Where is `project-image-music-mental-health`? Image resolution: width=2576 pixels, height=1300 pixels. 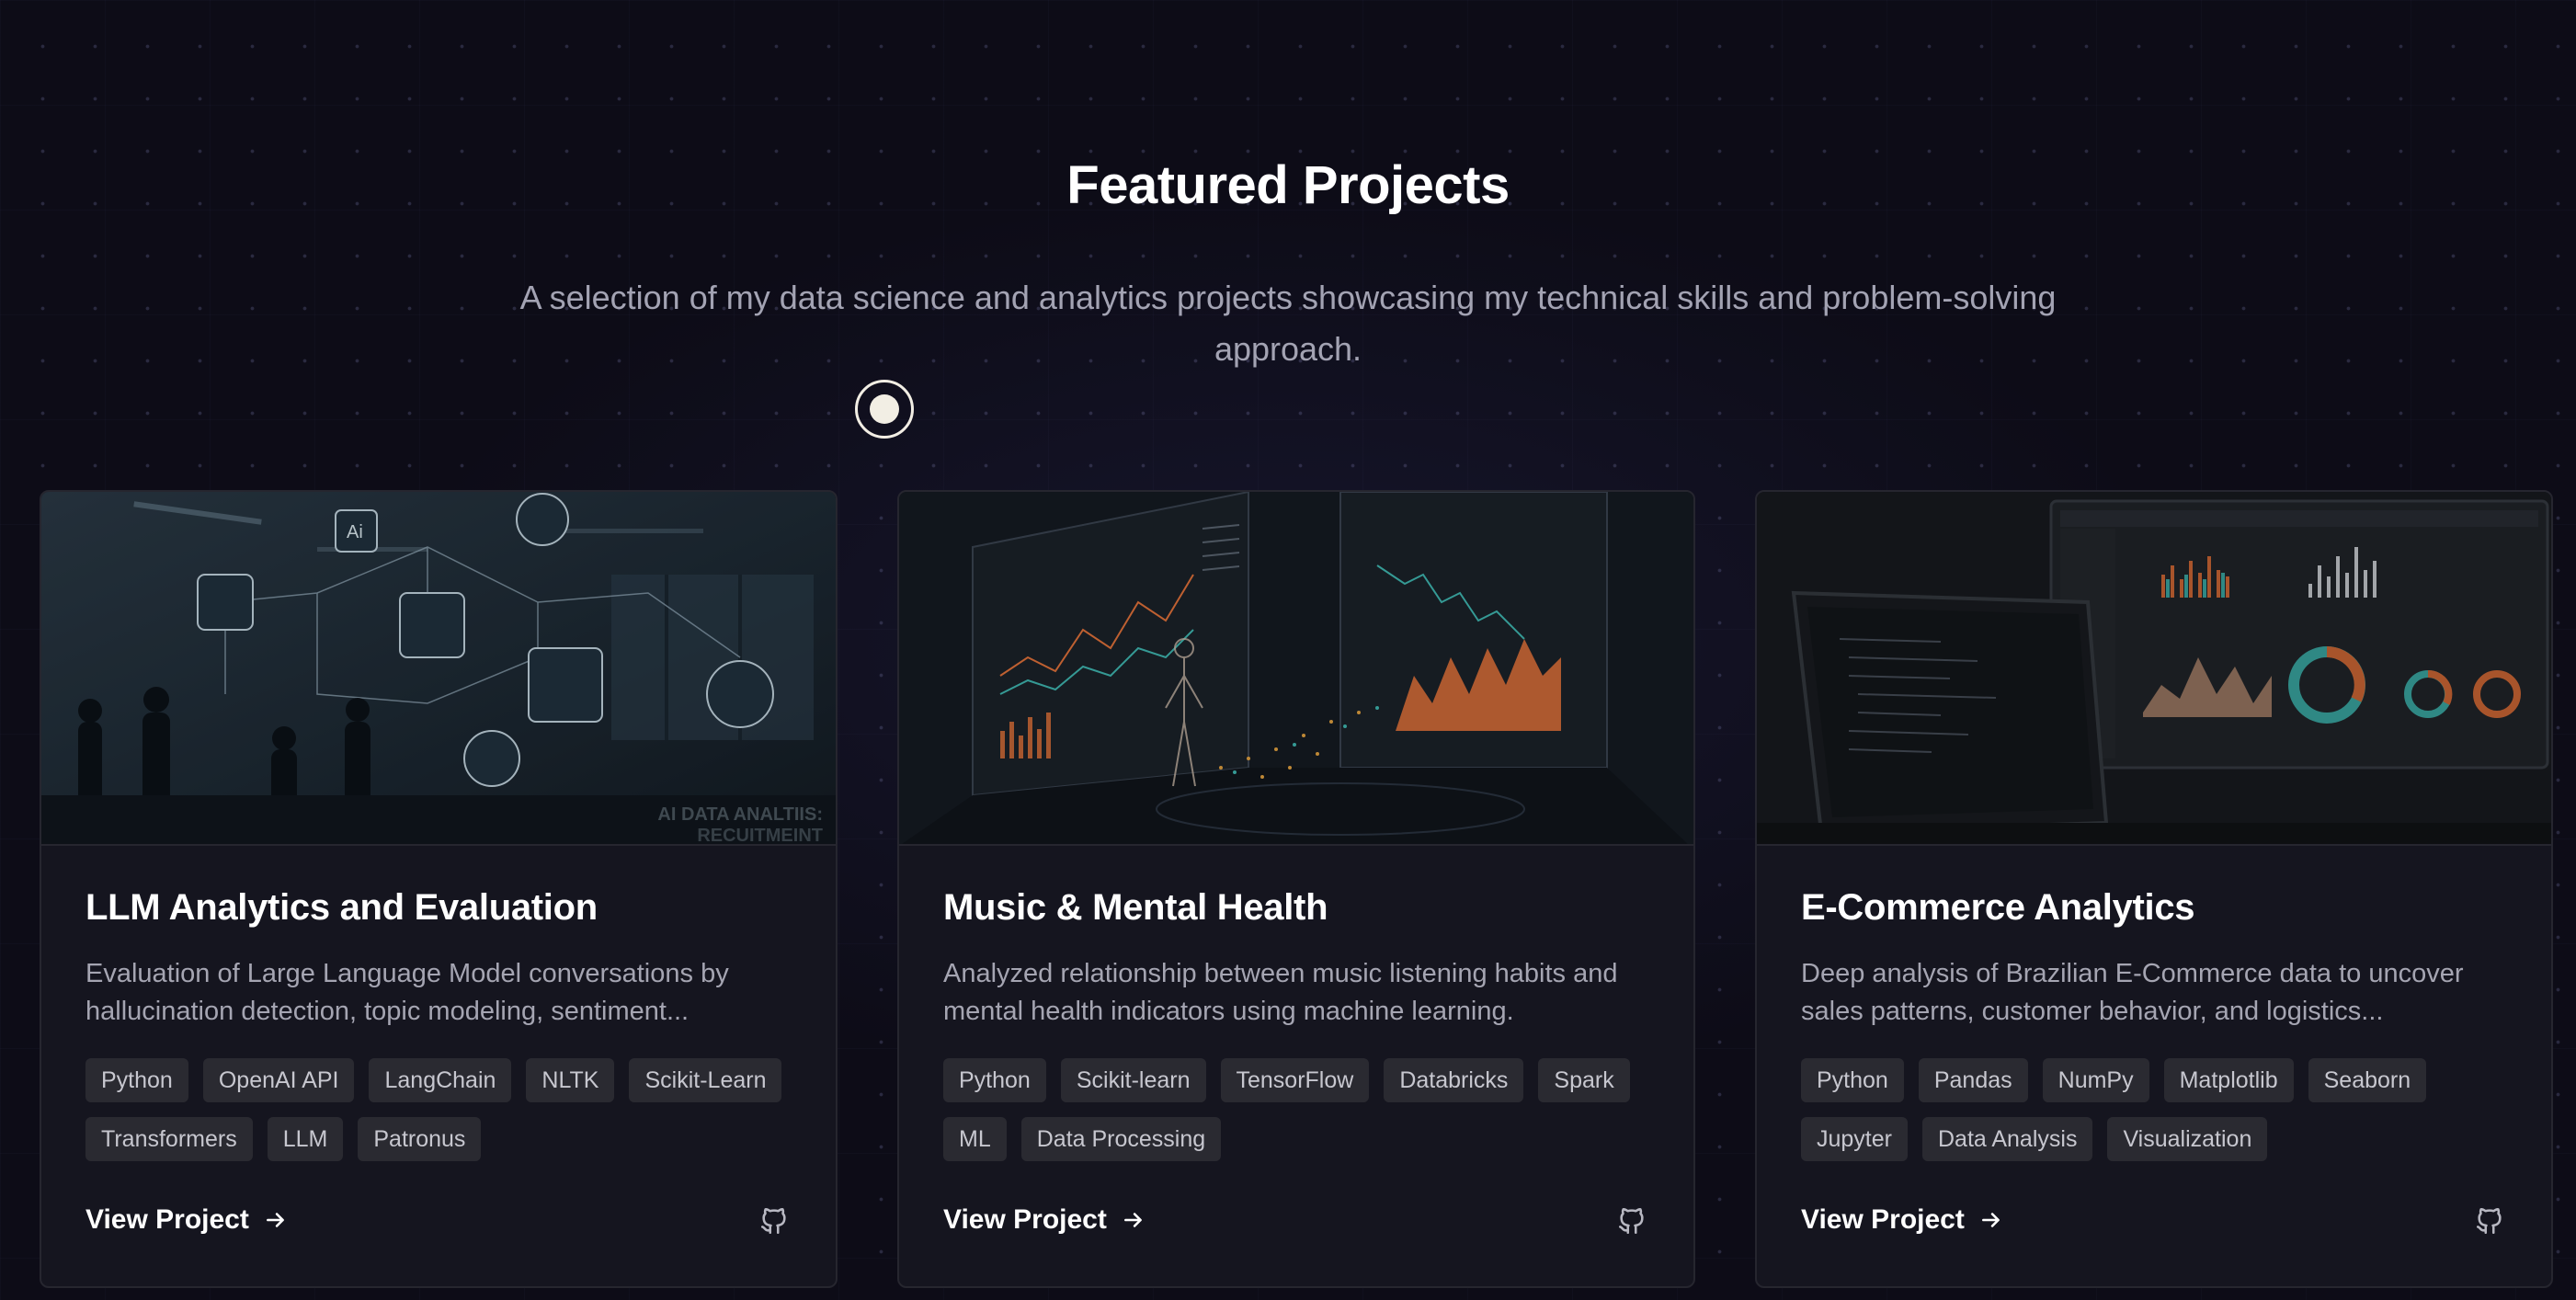 project-image-music-mental-health is located at coordinates (1296, 669).